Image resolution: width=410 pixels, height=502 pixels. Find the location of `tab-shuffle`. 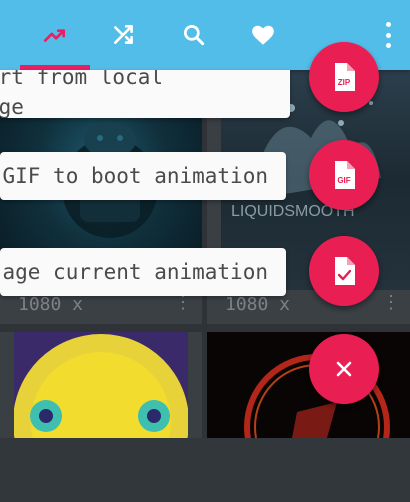

tab-shuffle is located at coordinates (124, 35).